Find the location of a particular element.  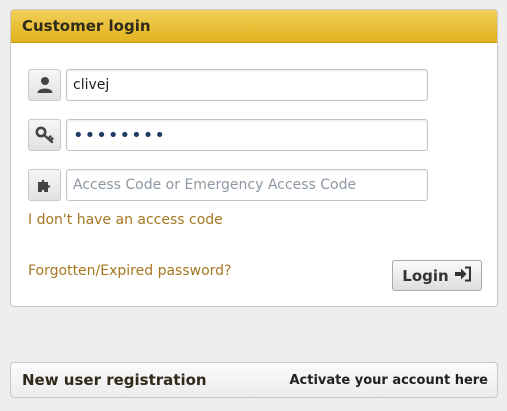

login-button: Login is located at coordinates (437, 275).